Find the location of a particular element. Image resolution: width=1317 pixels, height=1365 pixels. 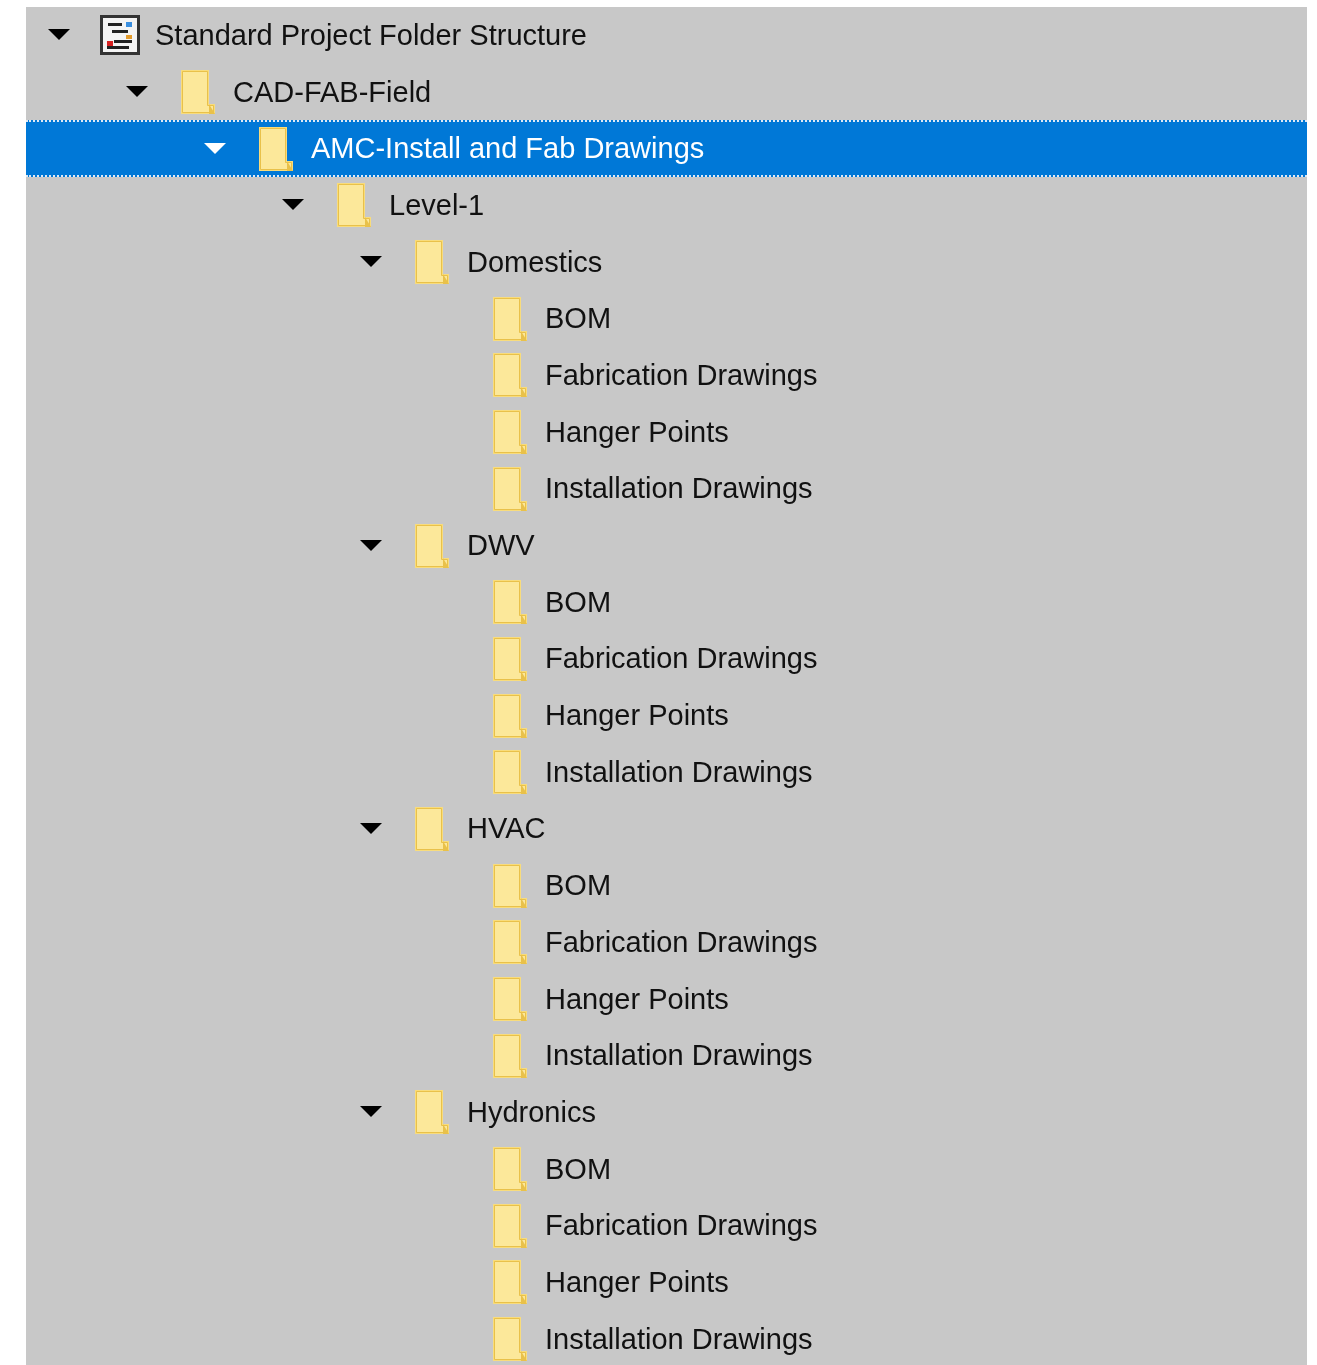

tree-row: Standard Project Folder Structure is located at coordinates (666, 35).